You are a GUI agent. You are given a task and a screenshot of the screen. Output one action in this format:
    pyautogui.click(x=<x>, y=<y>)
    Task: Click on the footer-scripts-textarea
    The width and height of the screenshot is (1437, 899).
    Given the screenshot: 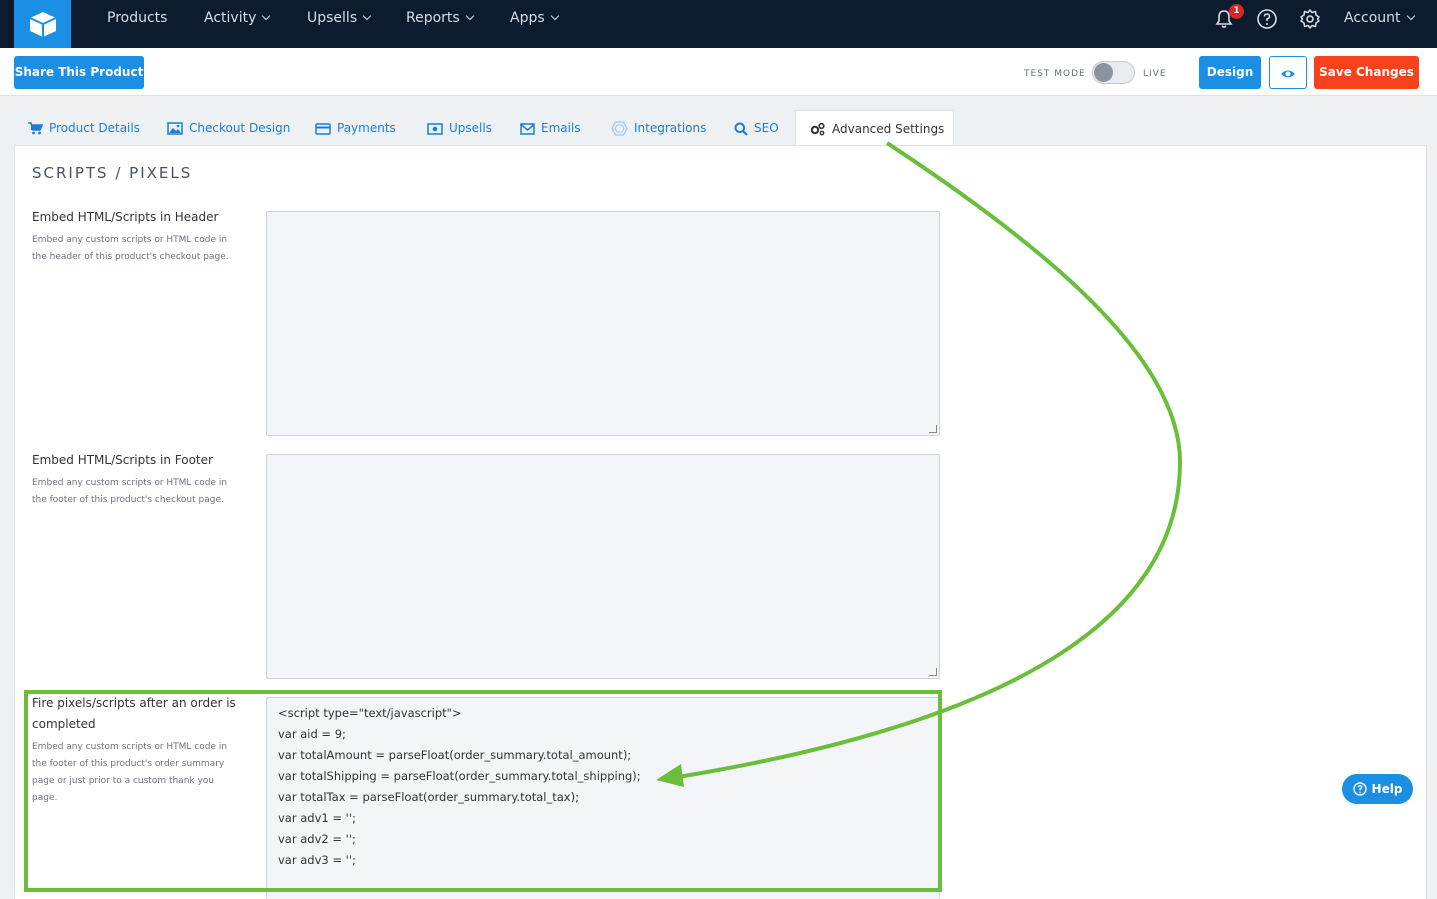 What is the action you would take?
    pyautogui.click(x=603, y=566)
    